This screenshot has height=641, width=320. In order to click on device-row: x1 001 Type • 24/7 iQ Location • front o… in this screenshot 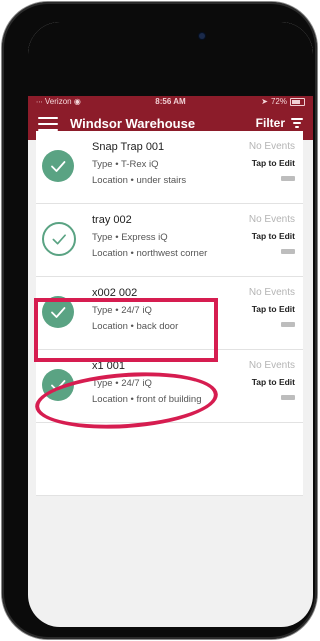, I will do `click(169, 386)`.